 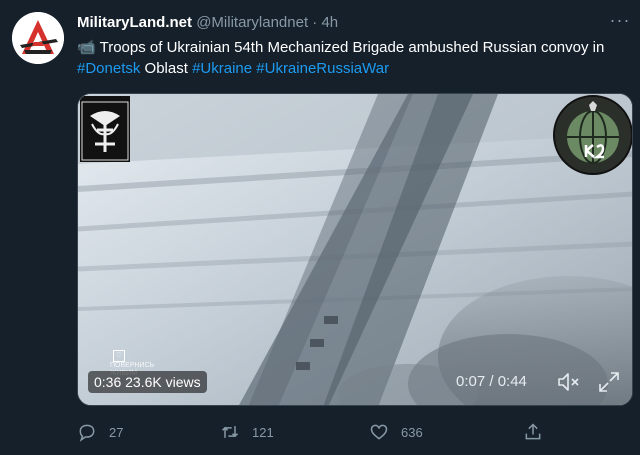 I want to click on reply-count: 27, so click(x=116, y=432).